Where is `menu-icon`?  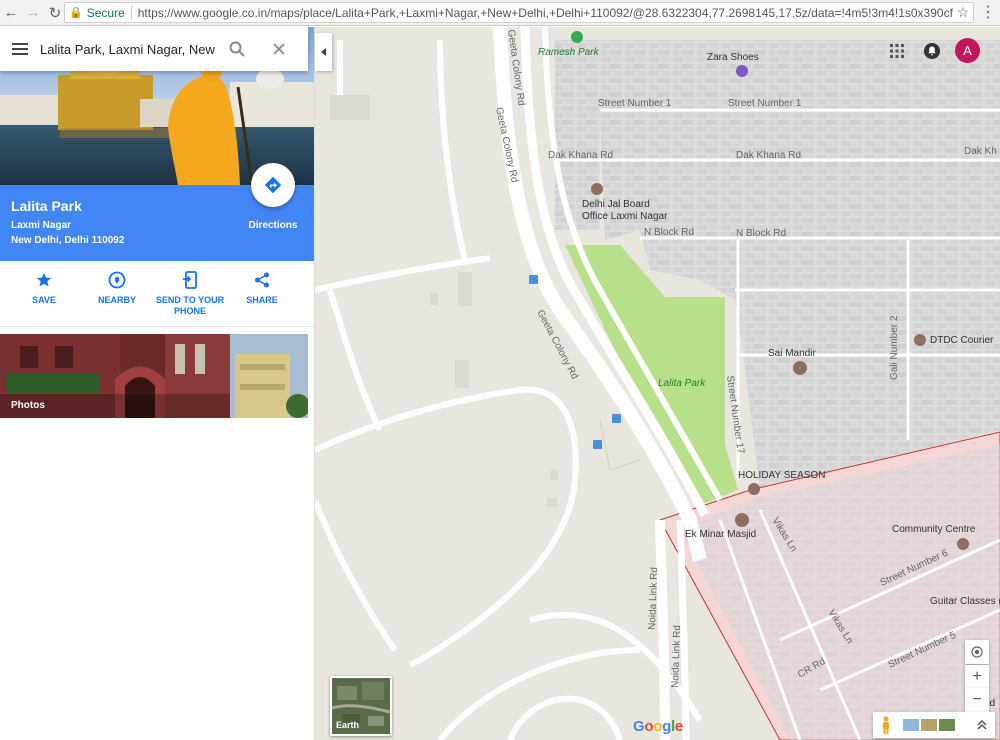 menu-icon is located at coordinates (20, 49).